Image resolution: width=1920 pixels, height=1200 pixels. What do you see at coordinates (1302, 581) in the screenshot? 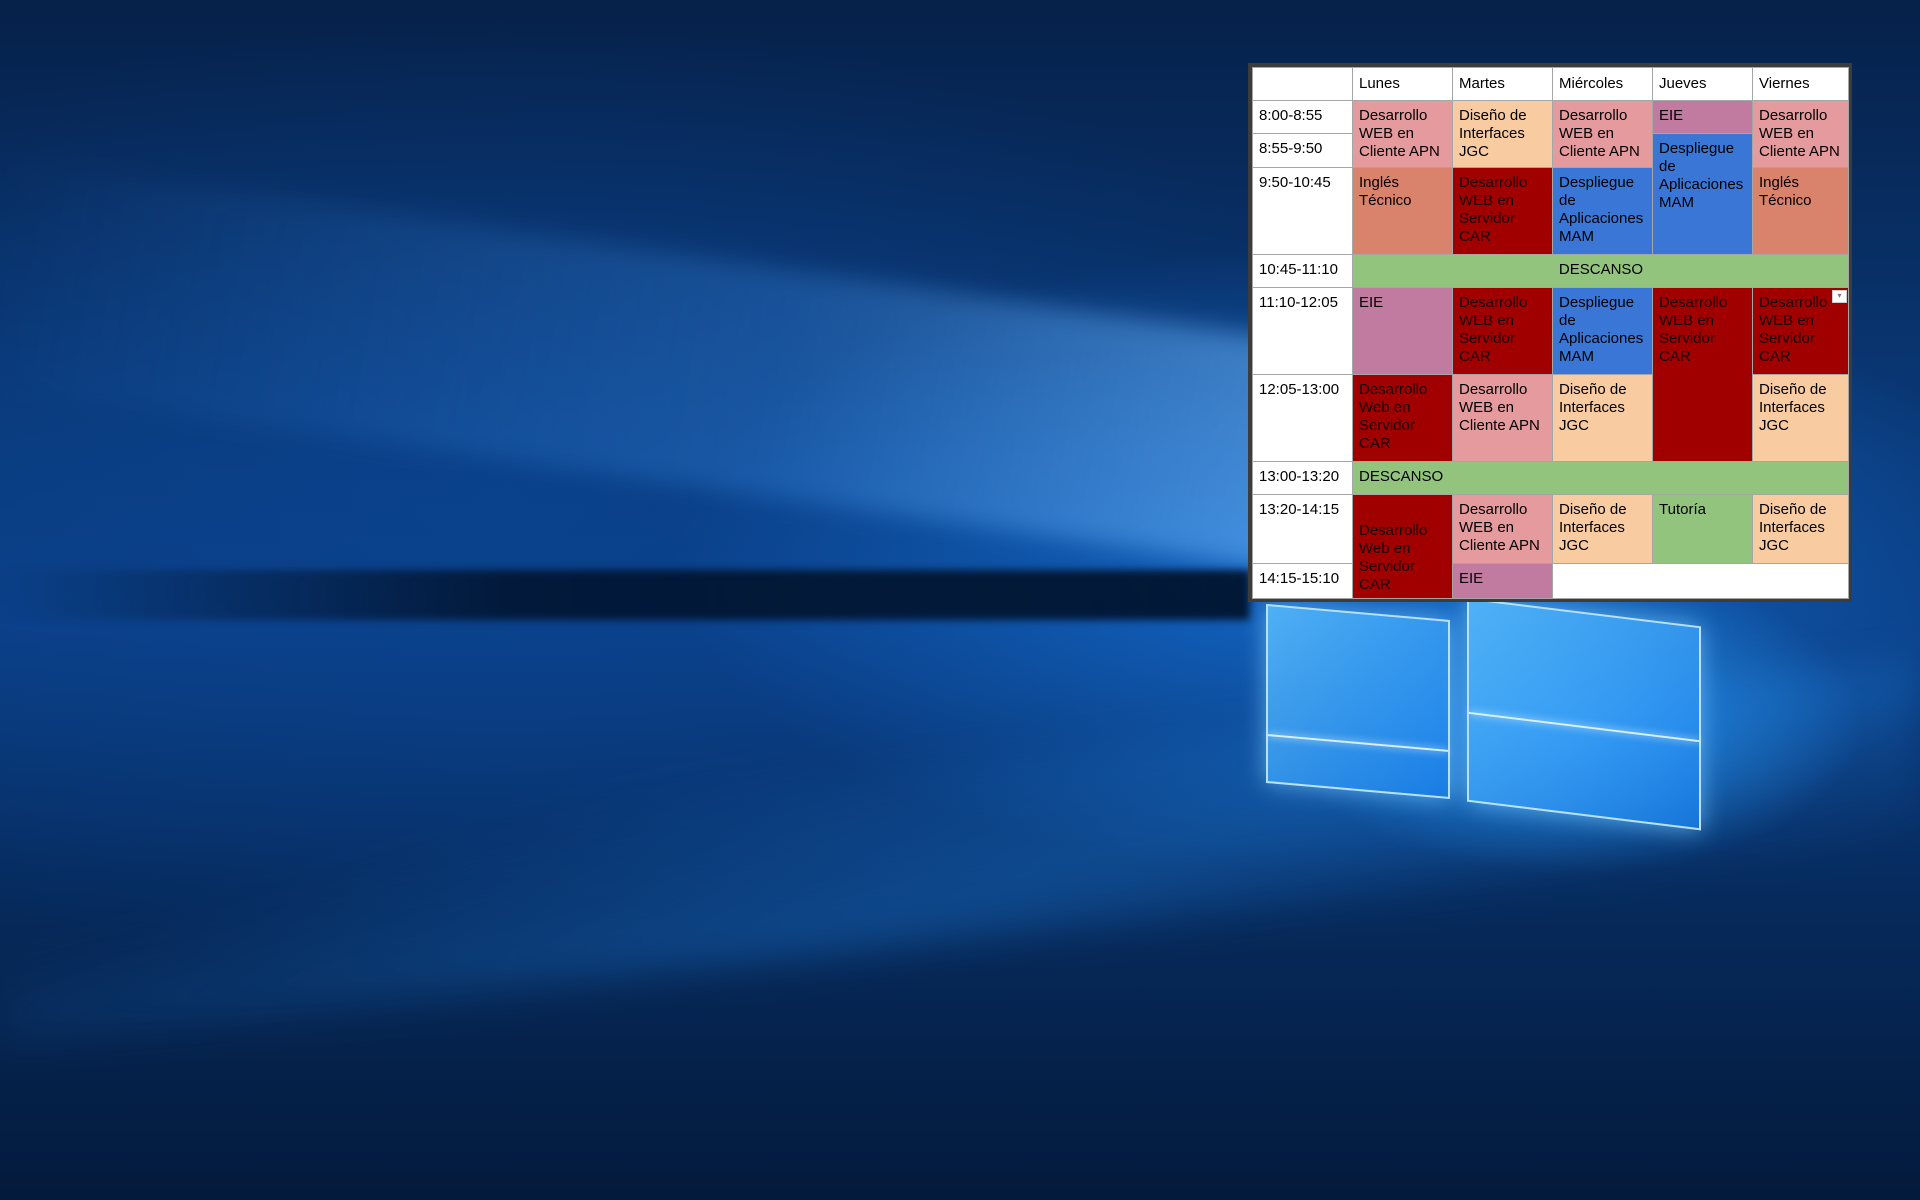
I see `time-cell: 14:15-15:10` at bounding box center [1302, 581].